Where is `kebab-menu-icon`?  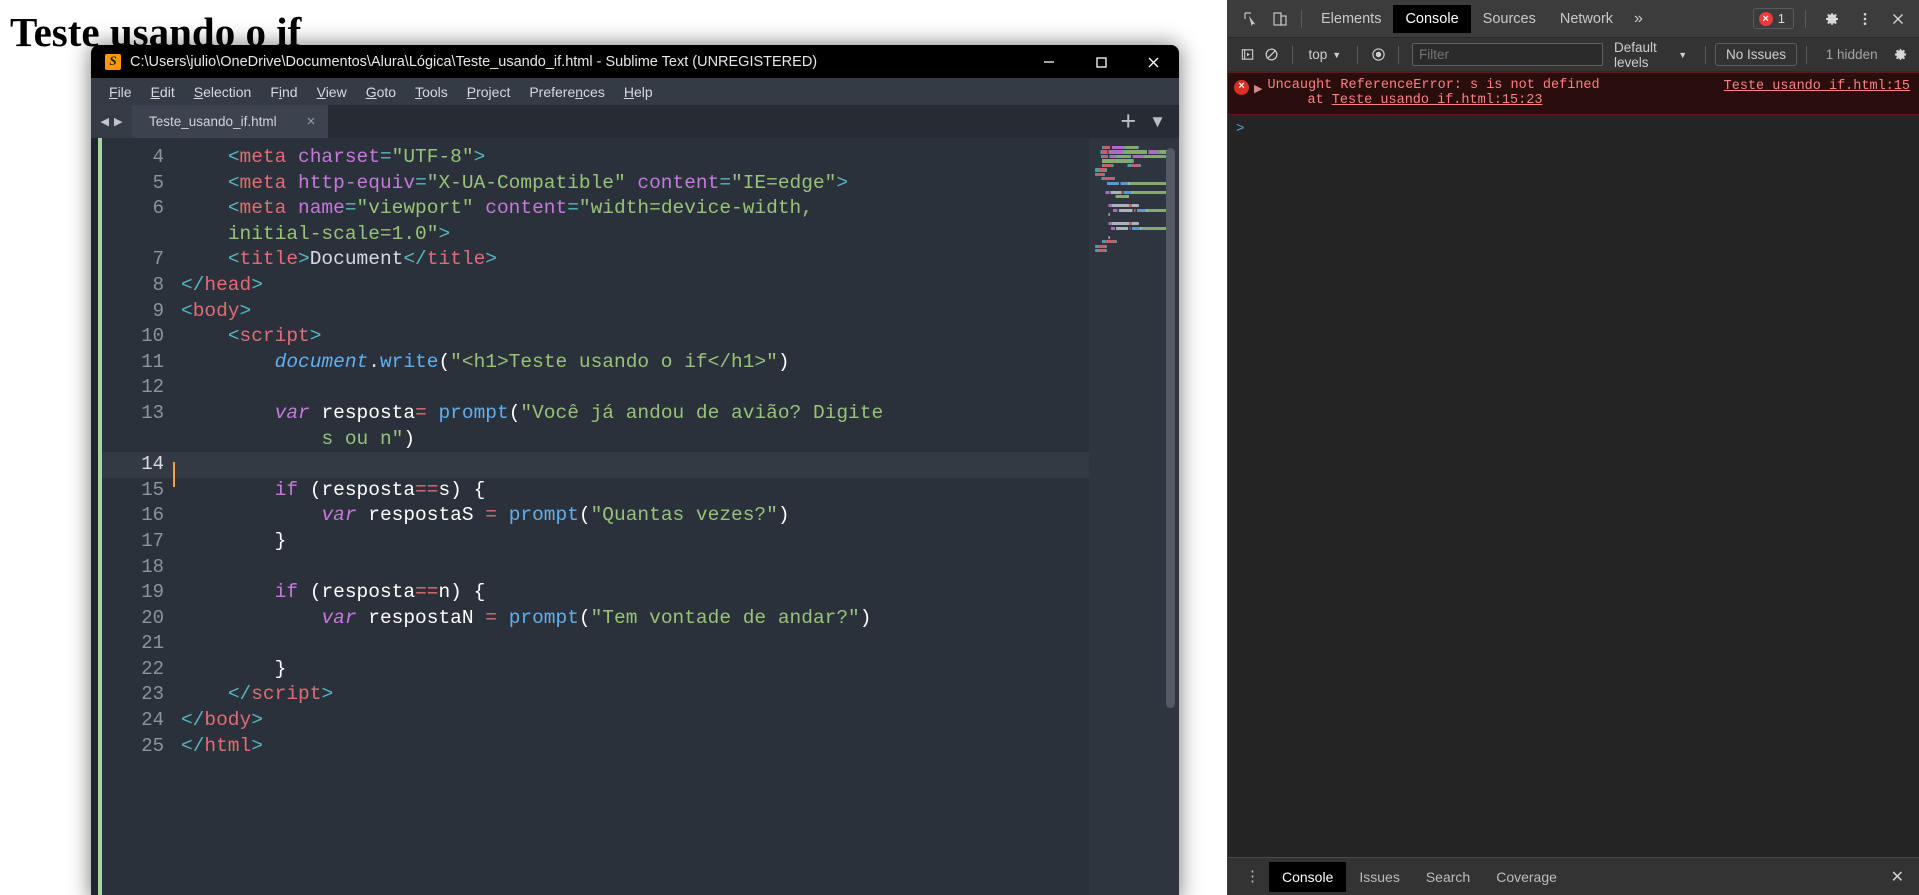
kebab-menu-icon is located at coordinates (1864, 18).